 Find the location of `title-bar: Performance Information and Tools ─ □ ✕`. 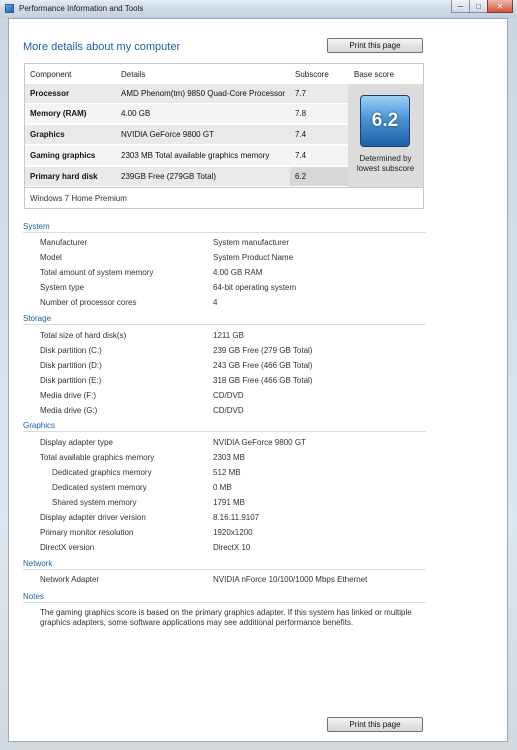

title-bar: Performance Information and Tools ─ □ ✕ is located at coordinates (258, 9).